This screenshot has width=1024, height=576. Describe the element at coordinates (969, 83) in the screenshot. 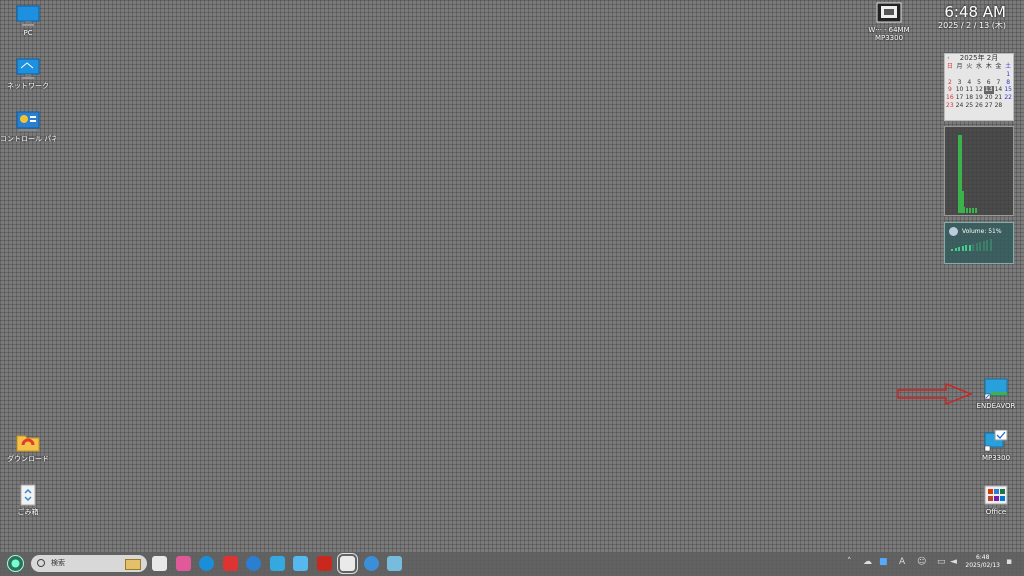

I see `calendar-day: 4` at that location.